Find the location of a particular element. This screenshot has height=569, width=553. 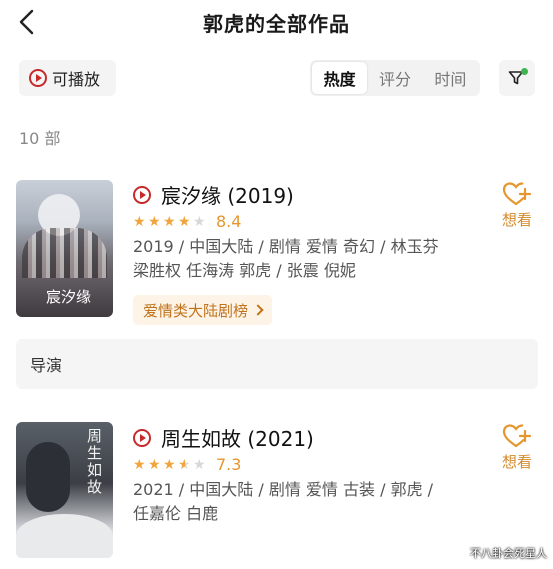

works-count: 10 部 is located at coordinates (40, 138).